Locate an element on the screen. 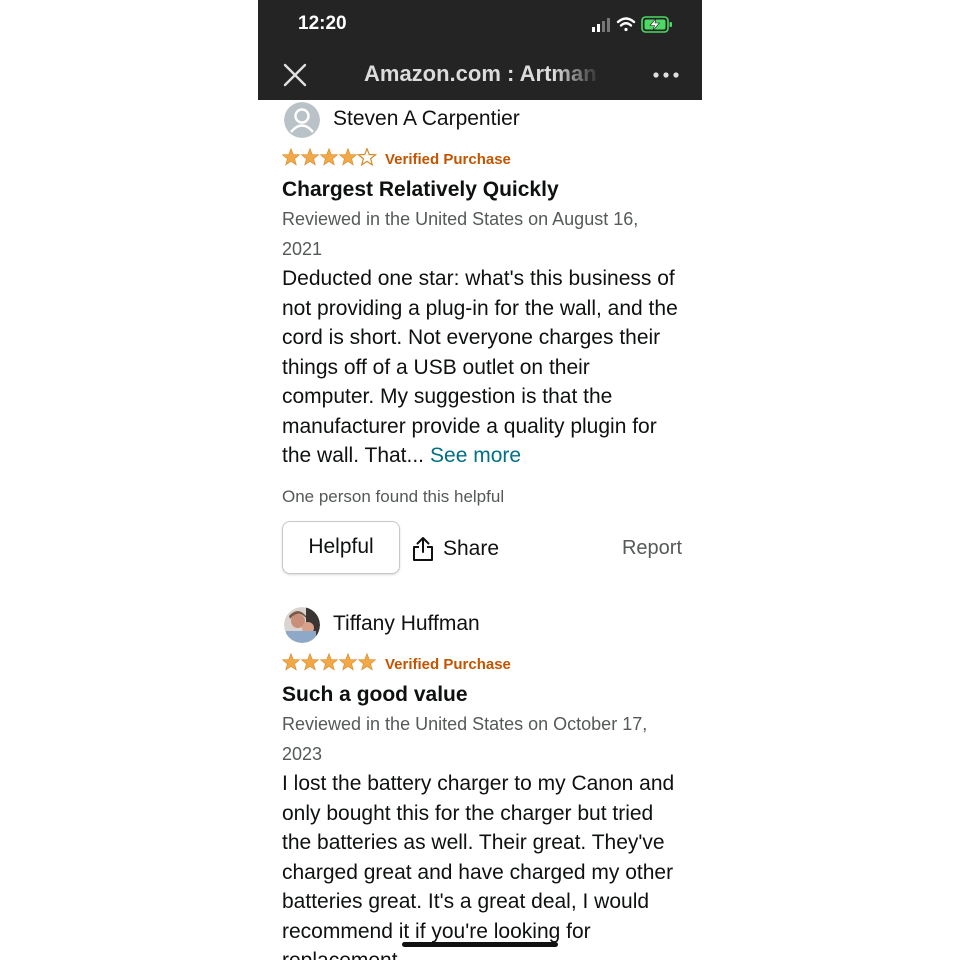 Image resolution: width=960 pixels, height=960 pixels. share-icon is located at coordinates (423, 548).